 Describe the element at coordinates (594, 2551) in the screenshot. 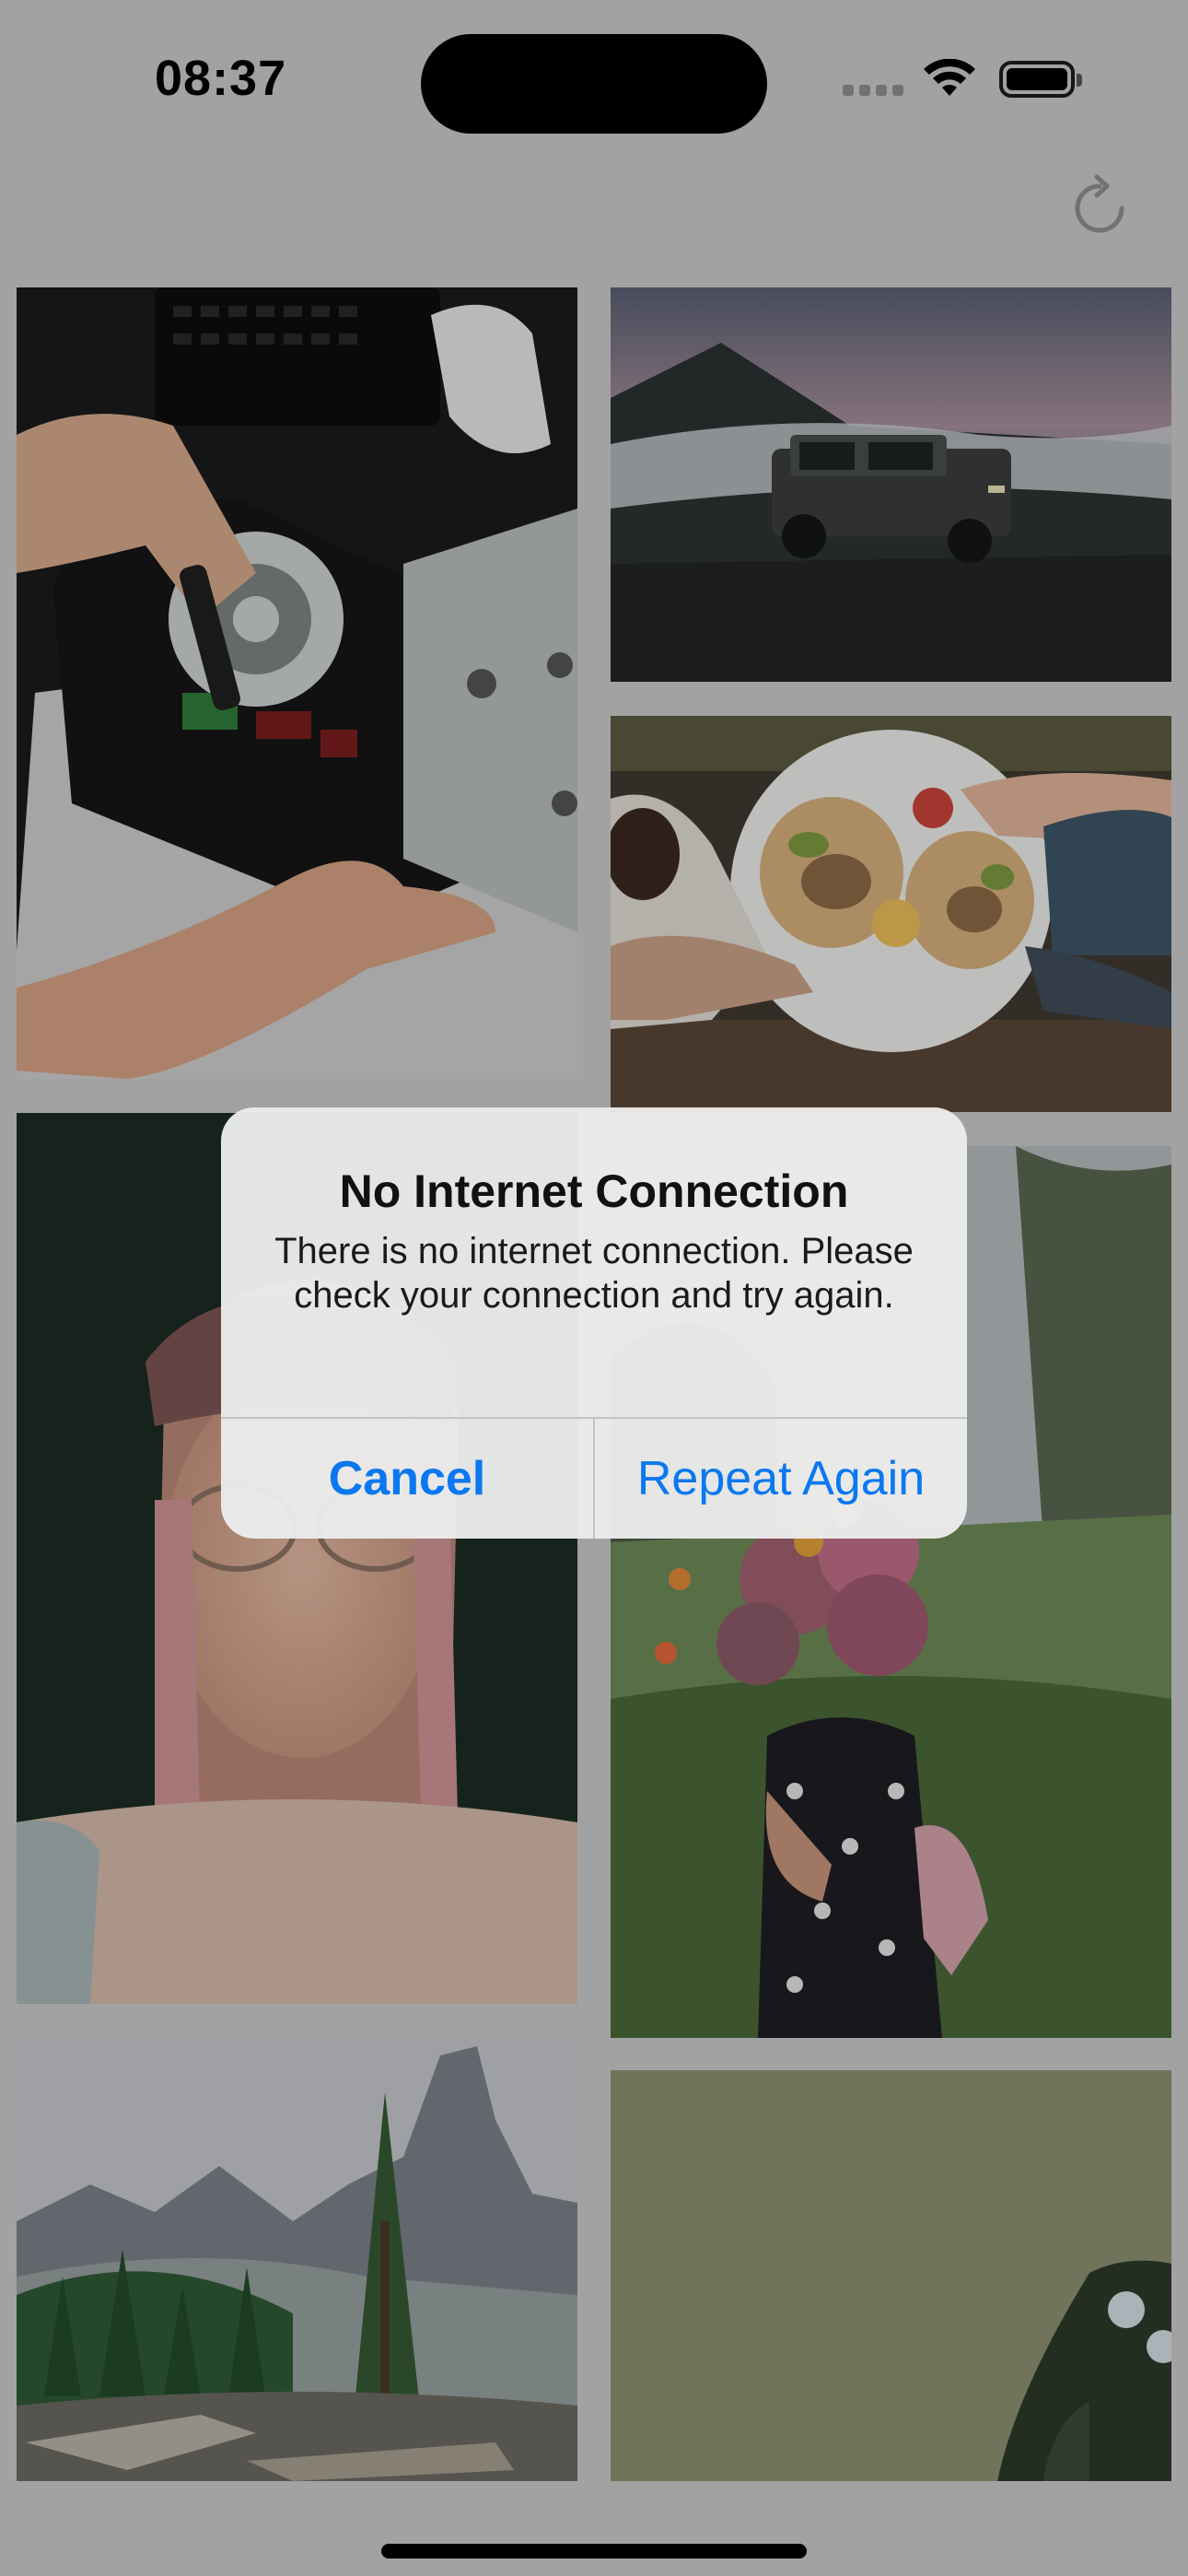

I see `home-indicator` at that location.